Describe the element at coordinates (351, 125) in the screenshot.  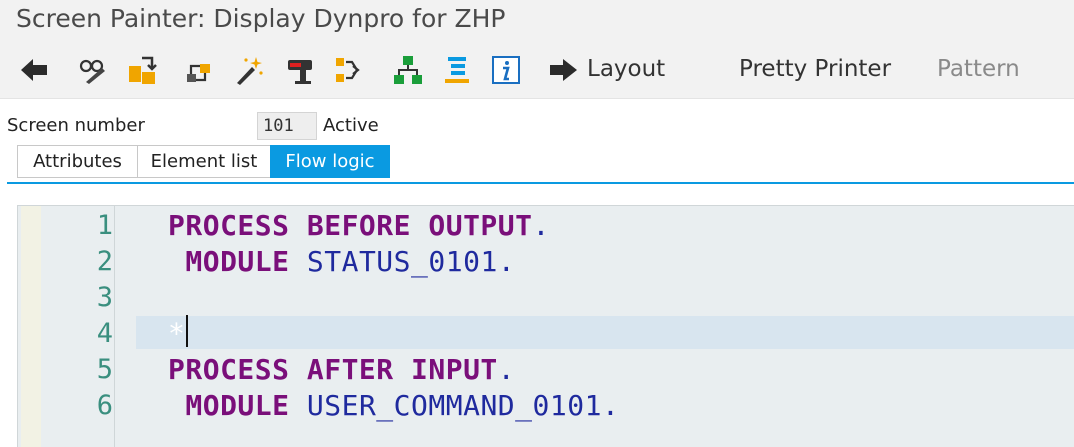
I see `screen-status: Active` at that location.